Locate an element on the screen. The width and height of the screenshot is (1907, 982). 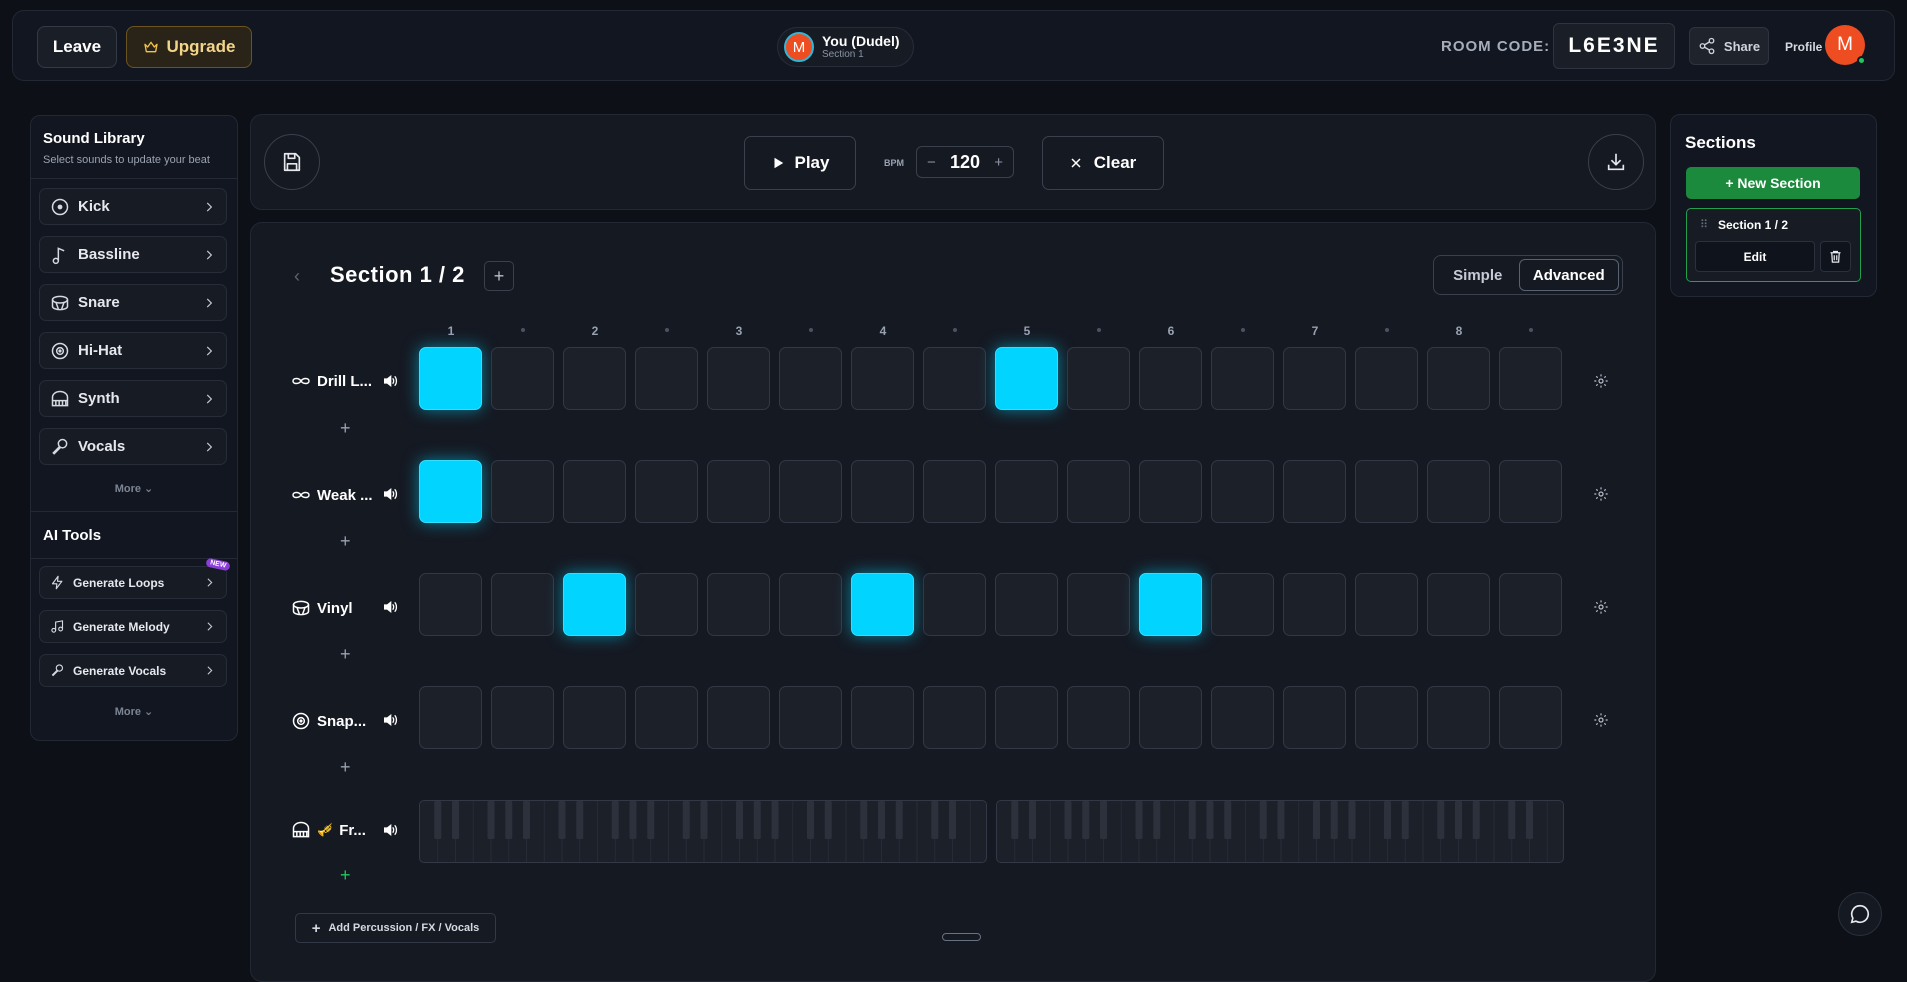
new-section-button: + New Section is located at coordinates (1773, 183).